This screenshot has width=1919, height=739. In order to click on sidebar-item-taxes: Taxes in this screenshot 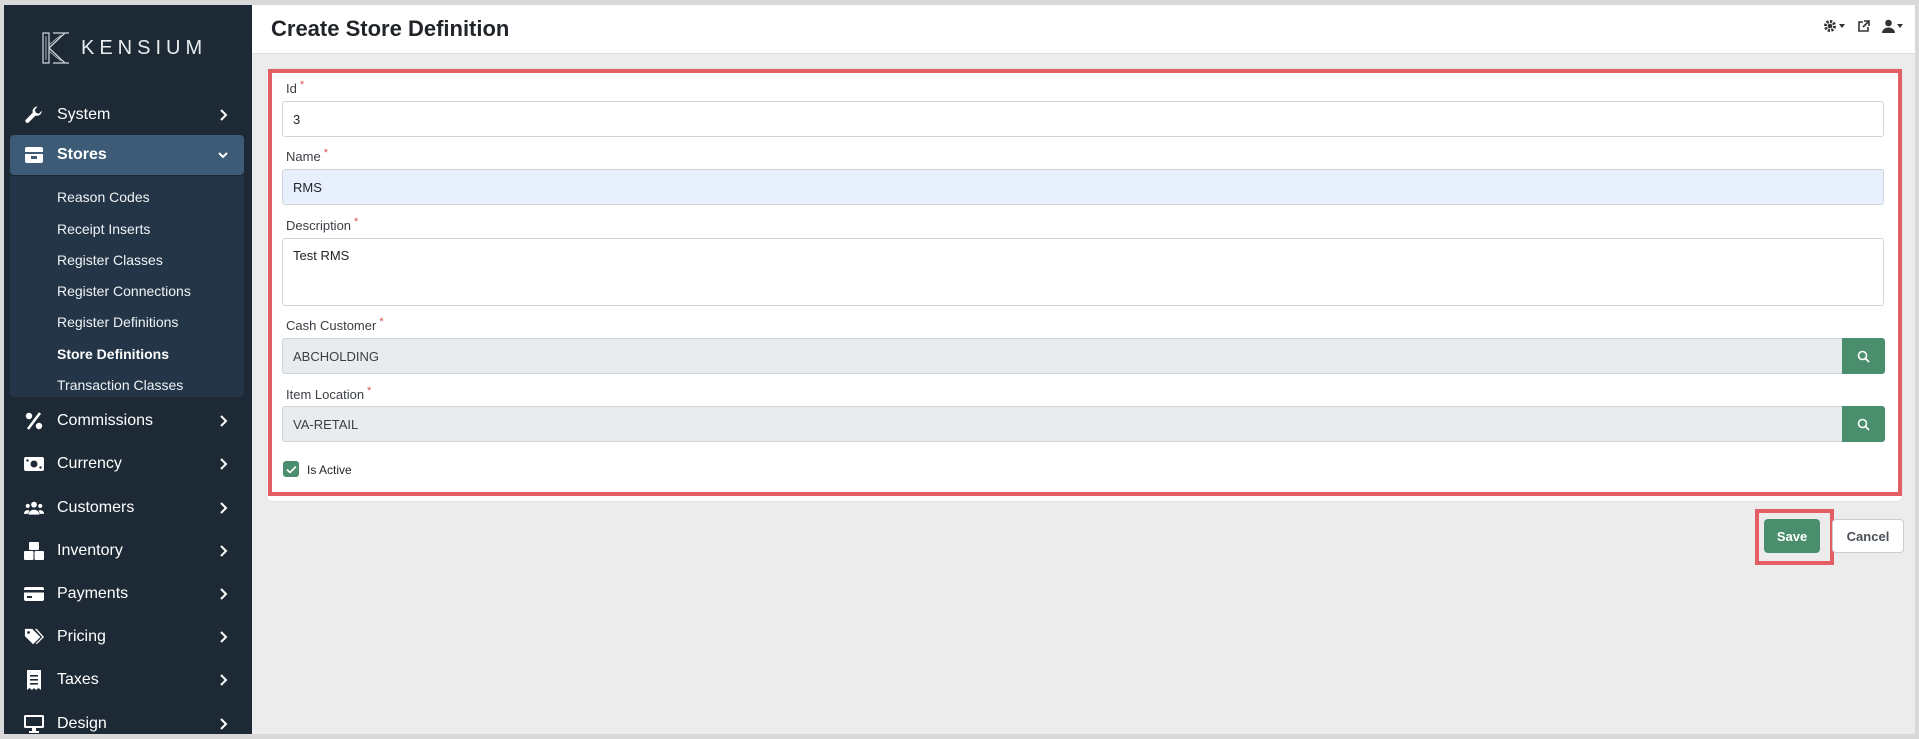, I will do `click(127, 680)`.